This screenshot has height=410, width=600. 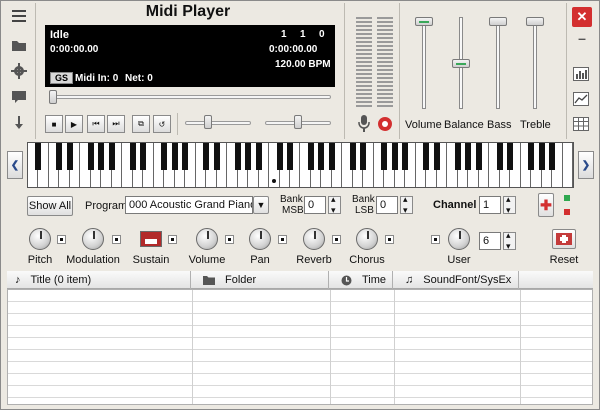 What do you see at coordinates (229, 239) in the screenshot?
I see `volume-toggle` at bounding box center [229, 239].